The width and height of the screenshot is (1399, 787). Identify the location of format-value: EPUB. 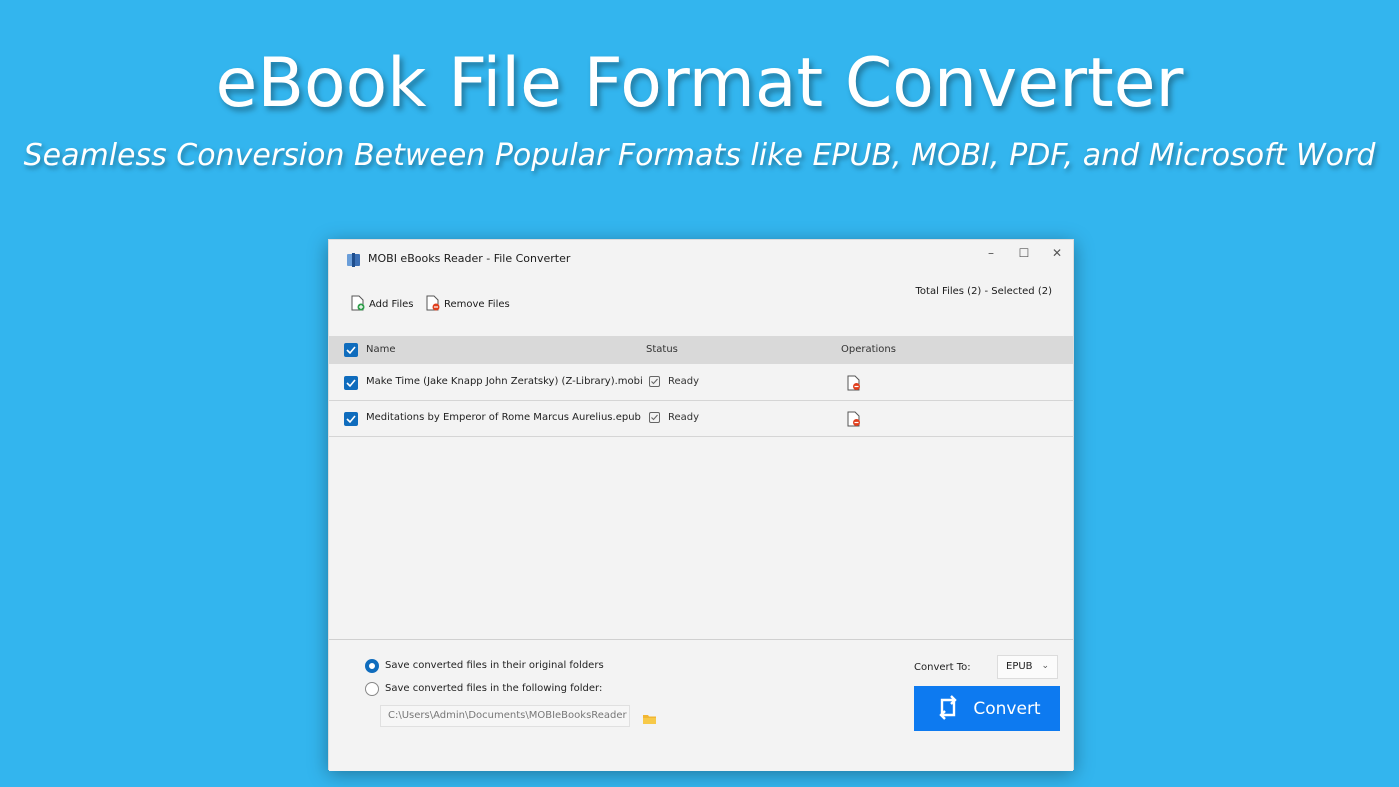
(1019, 666).